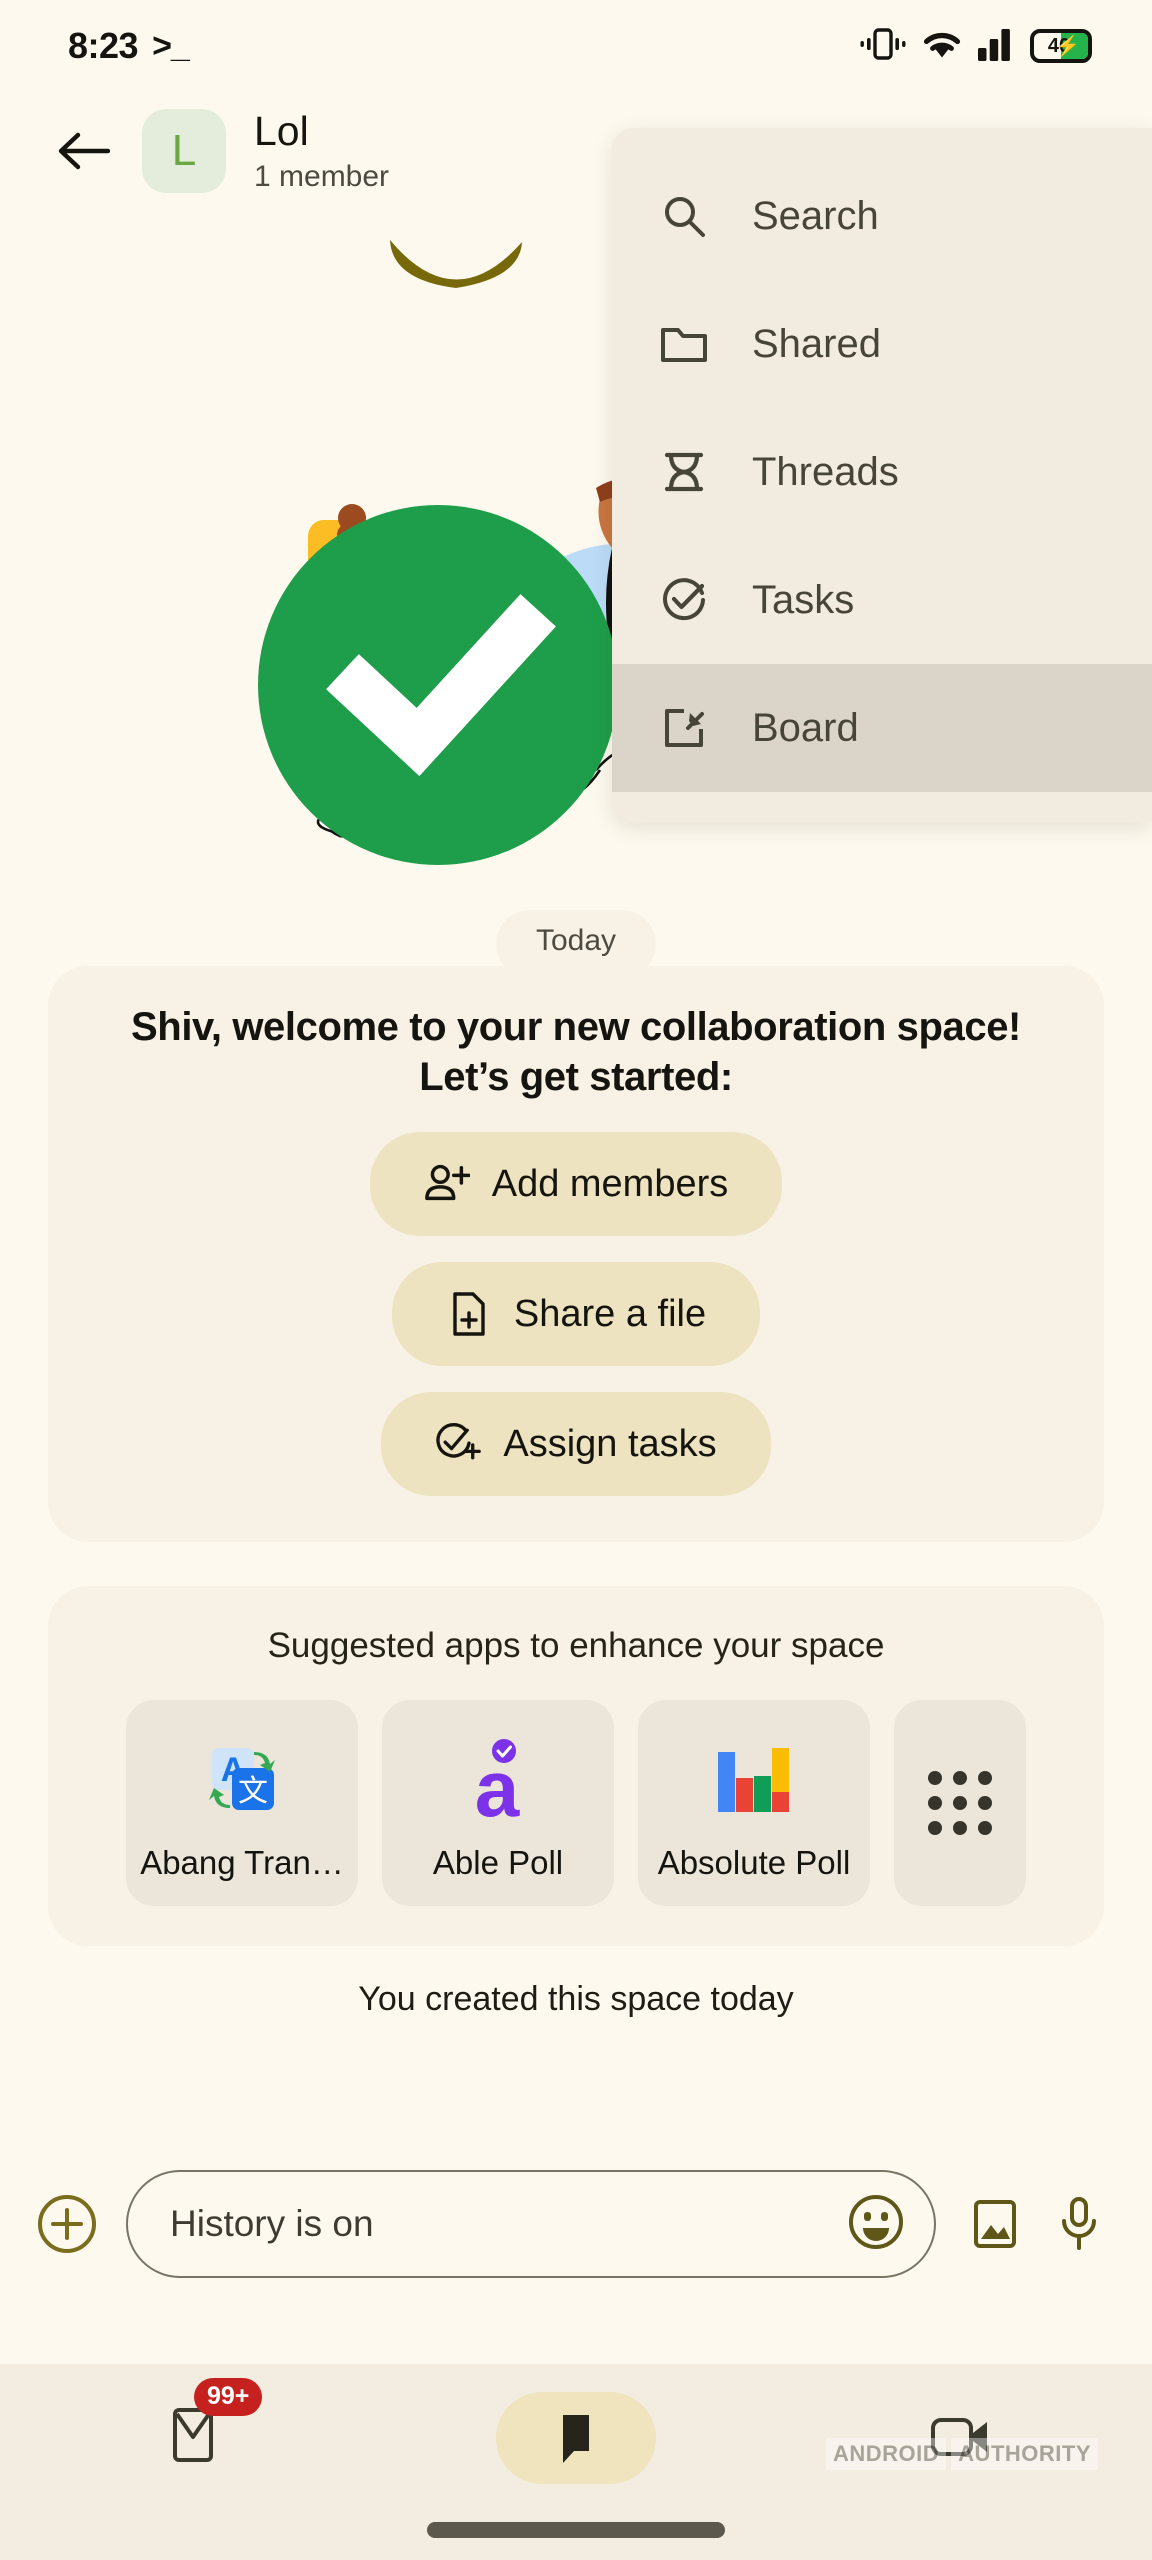 The height and width of the screenshot is (2560, 1152). What do you see at coordinates (281, 130) in the screenshot?
I see `page-title: Lol` at bounding box center [281, 130].